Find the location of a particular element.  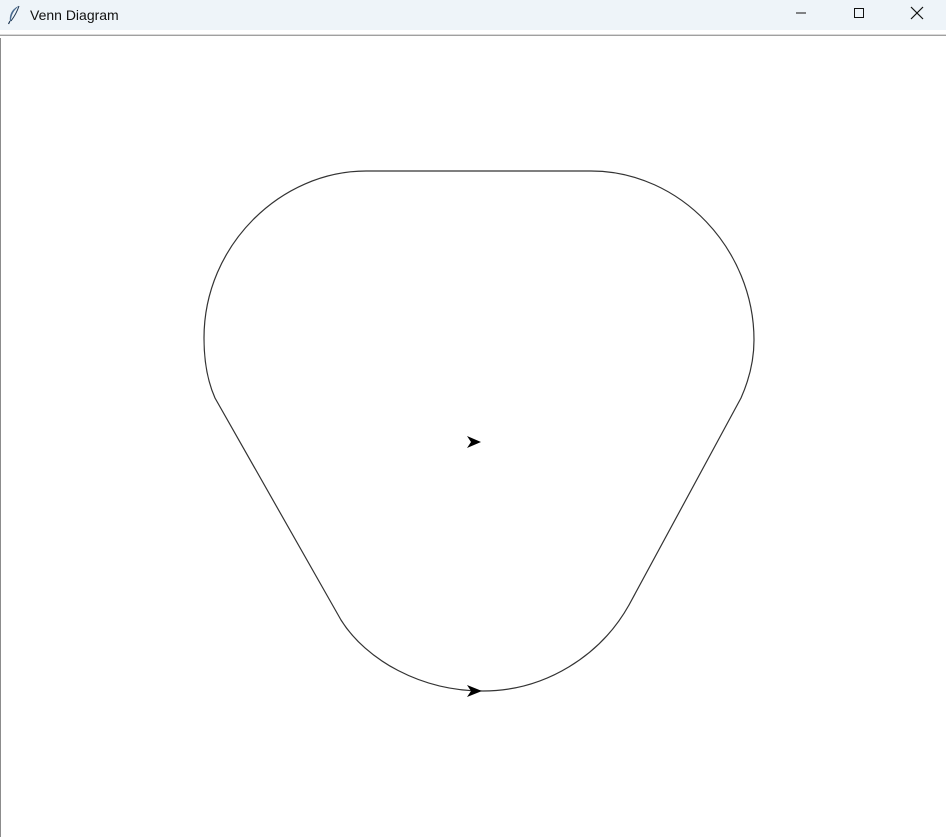

maximize-icon is located at coordinates (859, 15).